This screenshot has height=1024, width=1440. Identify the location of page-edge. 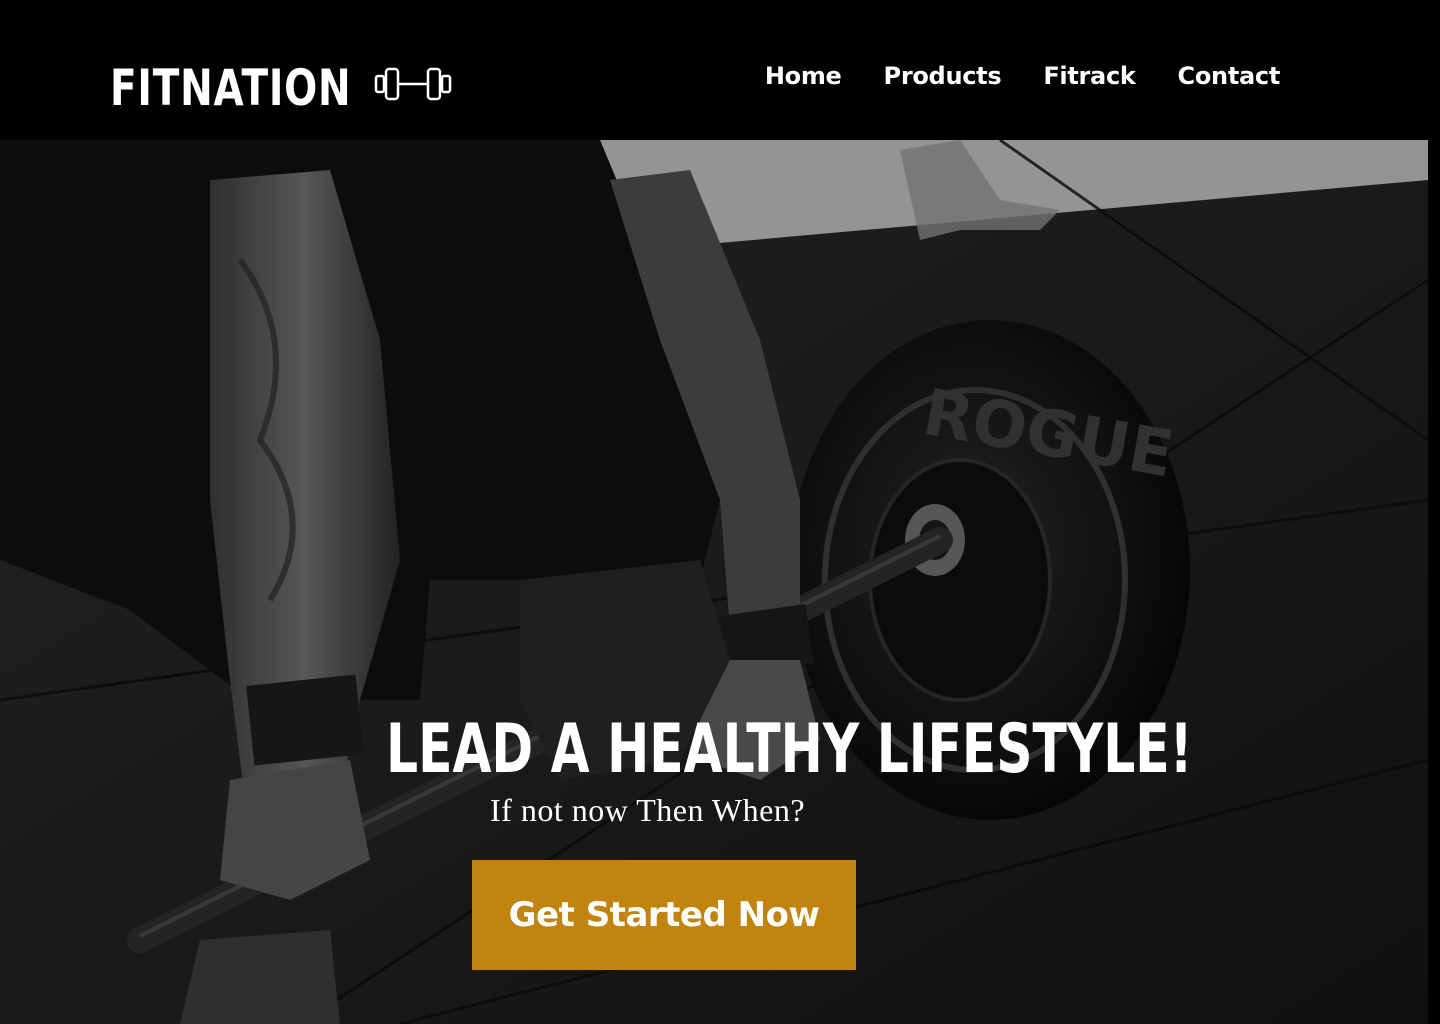
(1434, 582).